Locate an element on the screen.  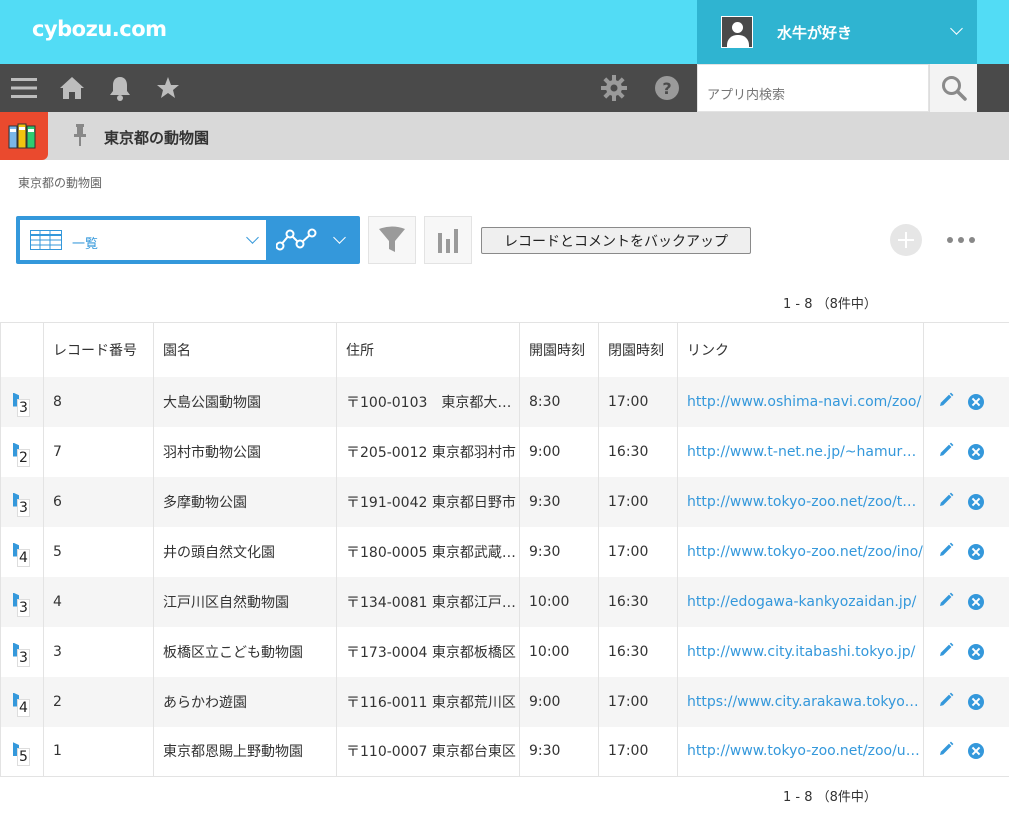
link-cell: http://www.tokyo-zoo.net/zoo/ino/ is located at coordinates (800, 551).